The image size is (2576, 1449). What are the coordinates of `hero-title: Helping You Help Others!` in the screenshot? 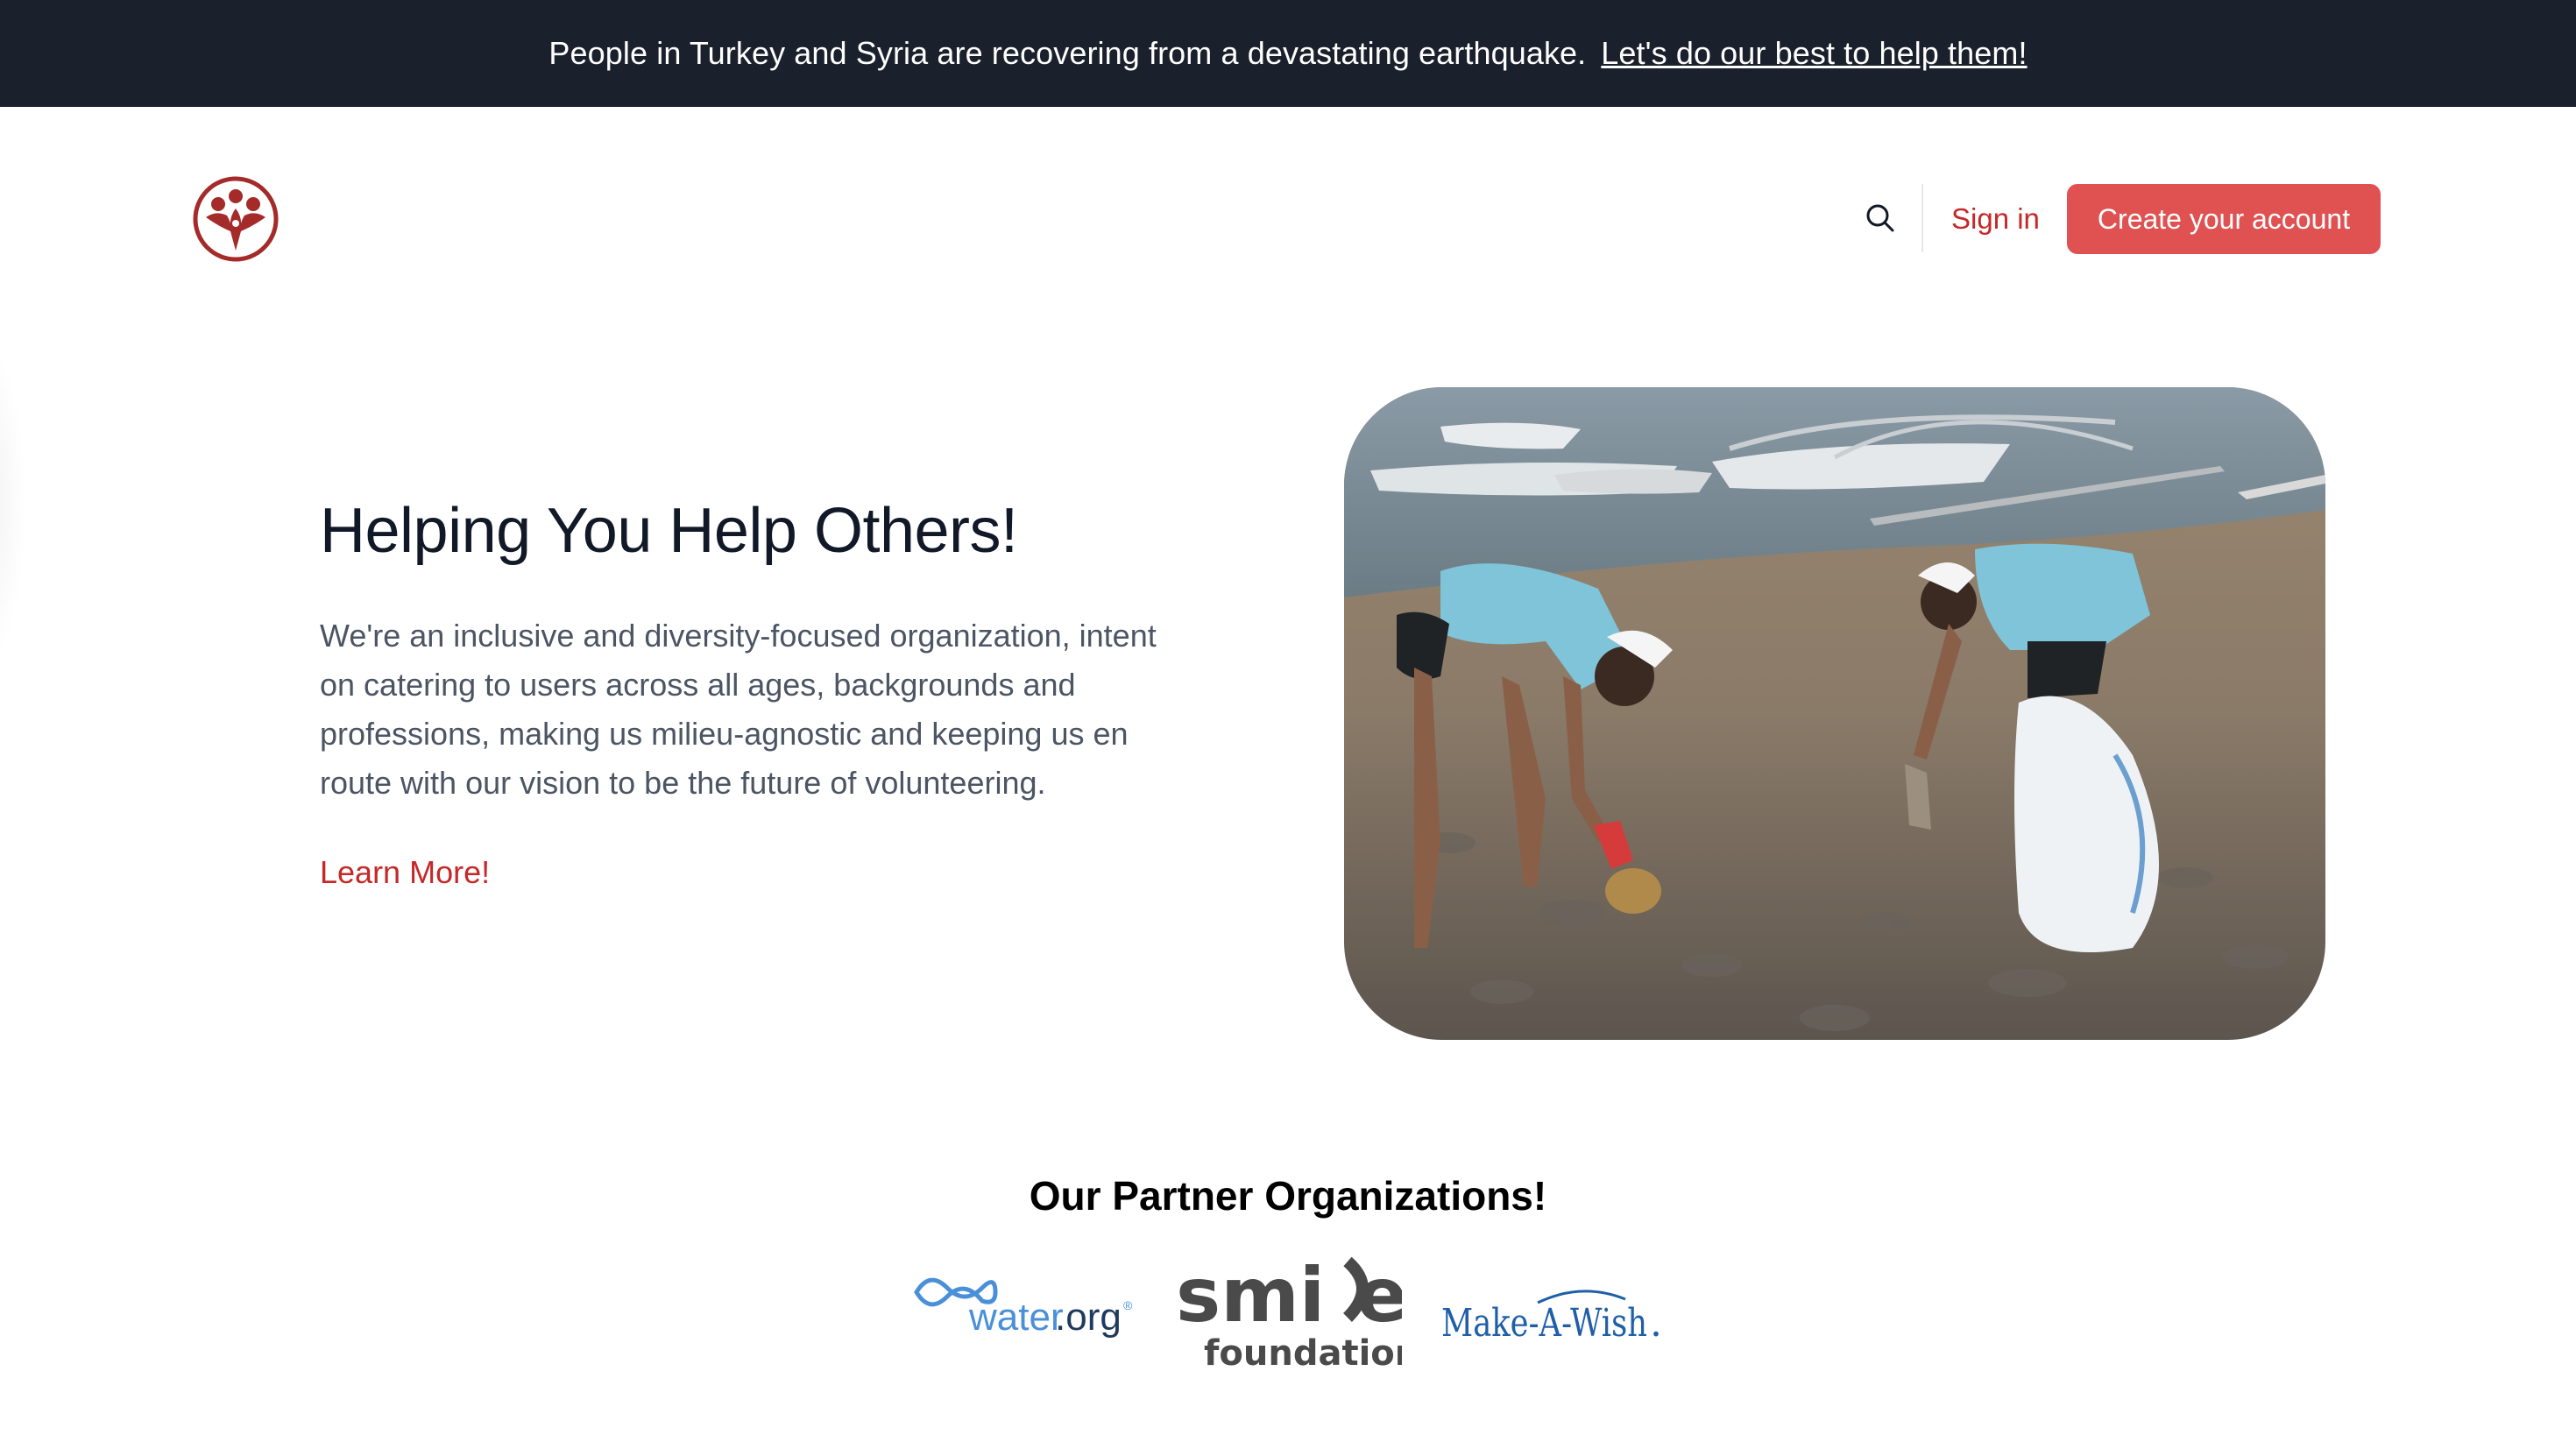 It's located at (669, 531).